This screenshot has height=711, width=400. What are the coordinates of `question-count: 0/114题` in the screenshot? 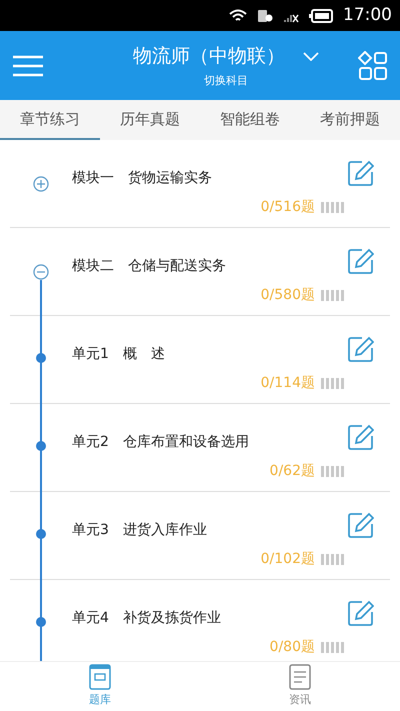 It's located at (287, 383).